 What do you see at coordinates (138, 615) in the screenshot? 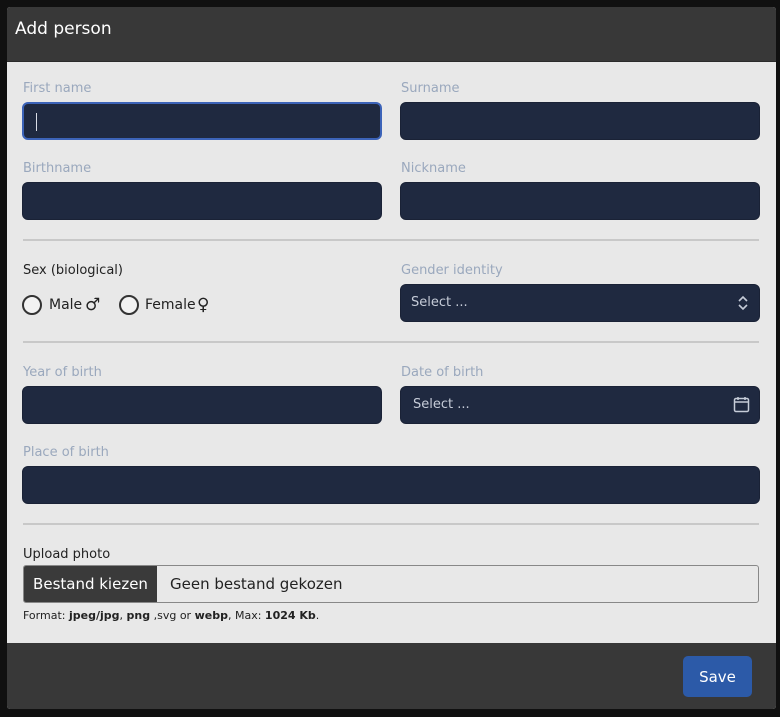
I see `format-type: png` at bounding box center [138, 615].